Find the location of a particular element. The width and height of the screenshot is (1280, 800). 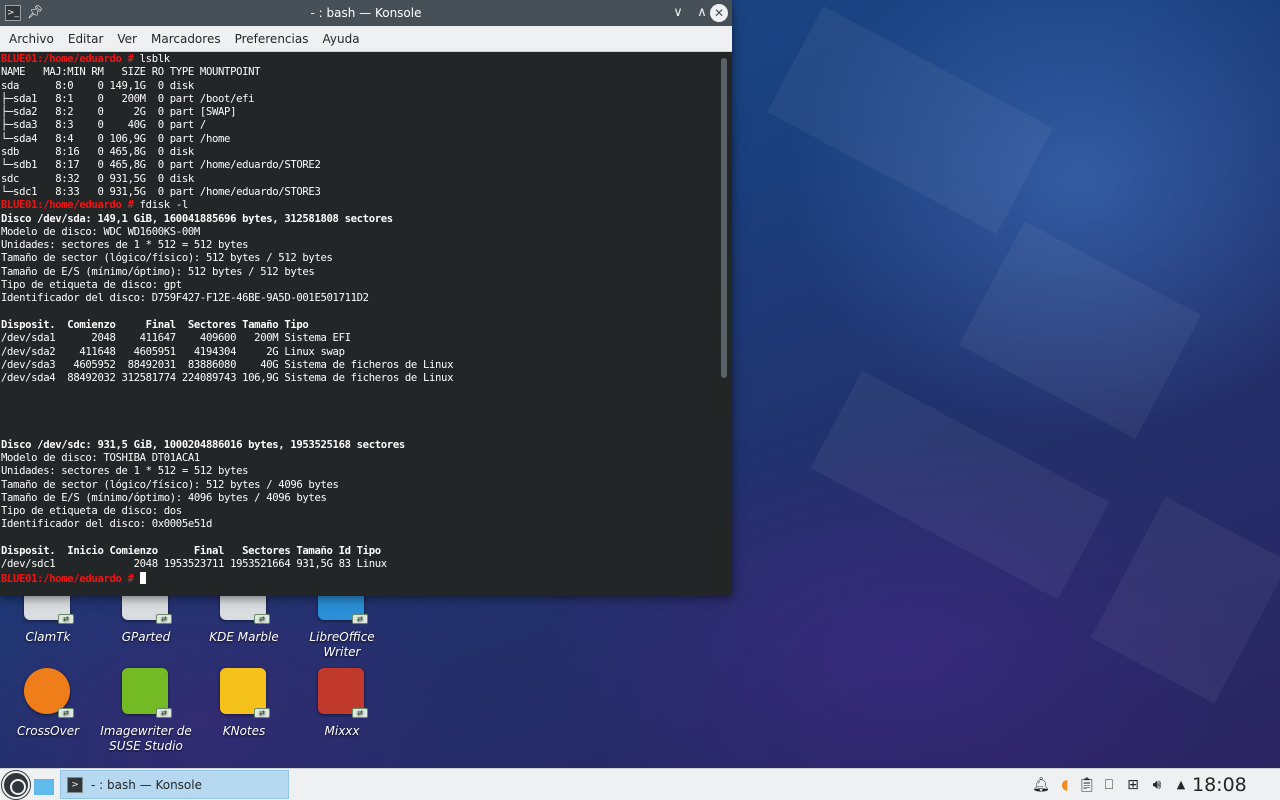

desktop-icon-label: GParted is located at coordinates (146, 637).